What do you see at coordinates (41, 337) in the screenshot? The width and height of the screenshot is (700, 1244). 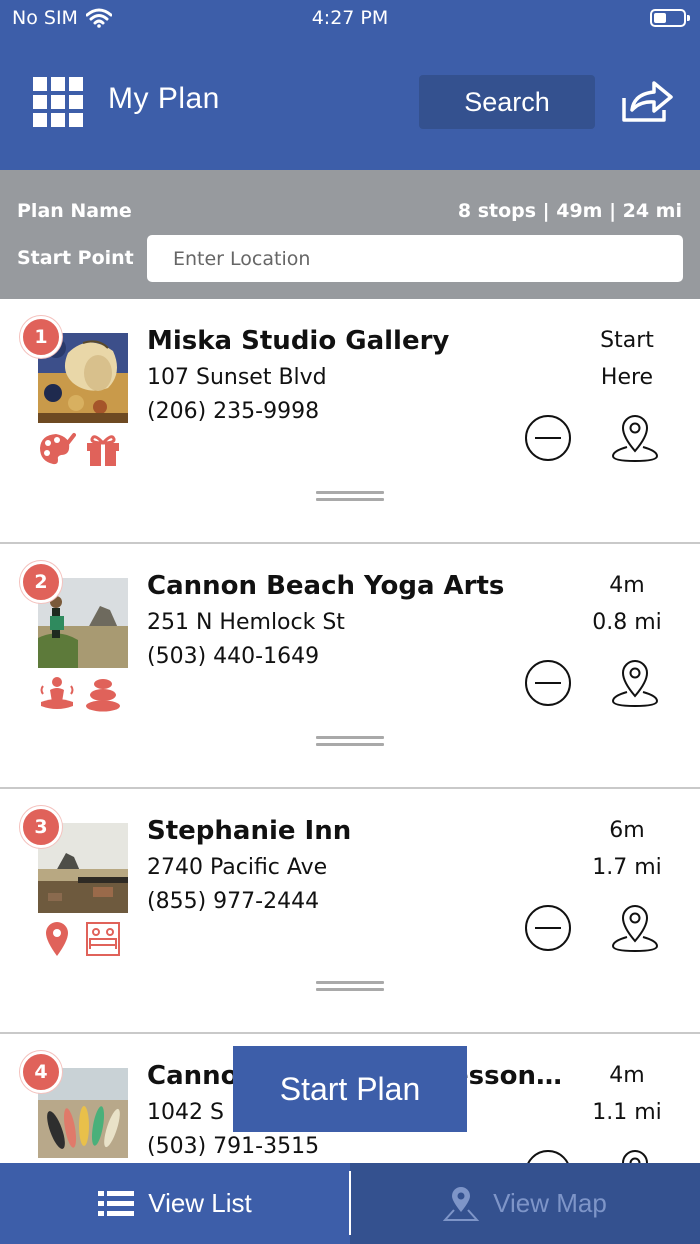 I see `stop-number-badge: 1` at bounding box center [41, 337].